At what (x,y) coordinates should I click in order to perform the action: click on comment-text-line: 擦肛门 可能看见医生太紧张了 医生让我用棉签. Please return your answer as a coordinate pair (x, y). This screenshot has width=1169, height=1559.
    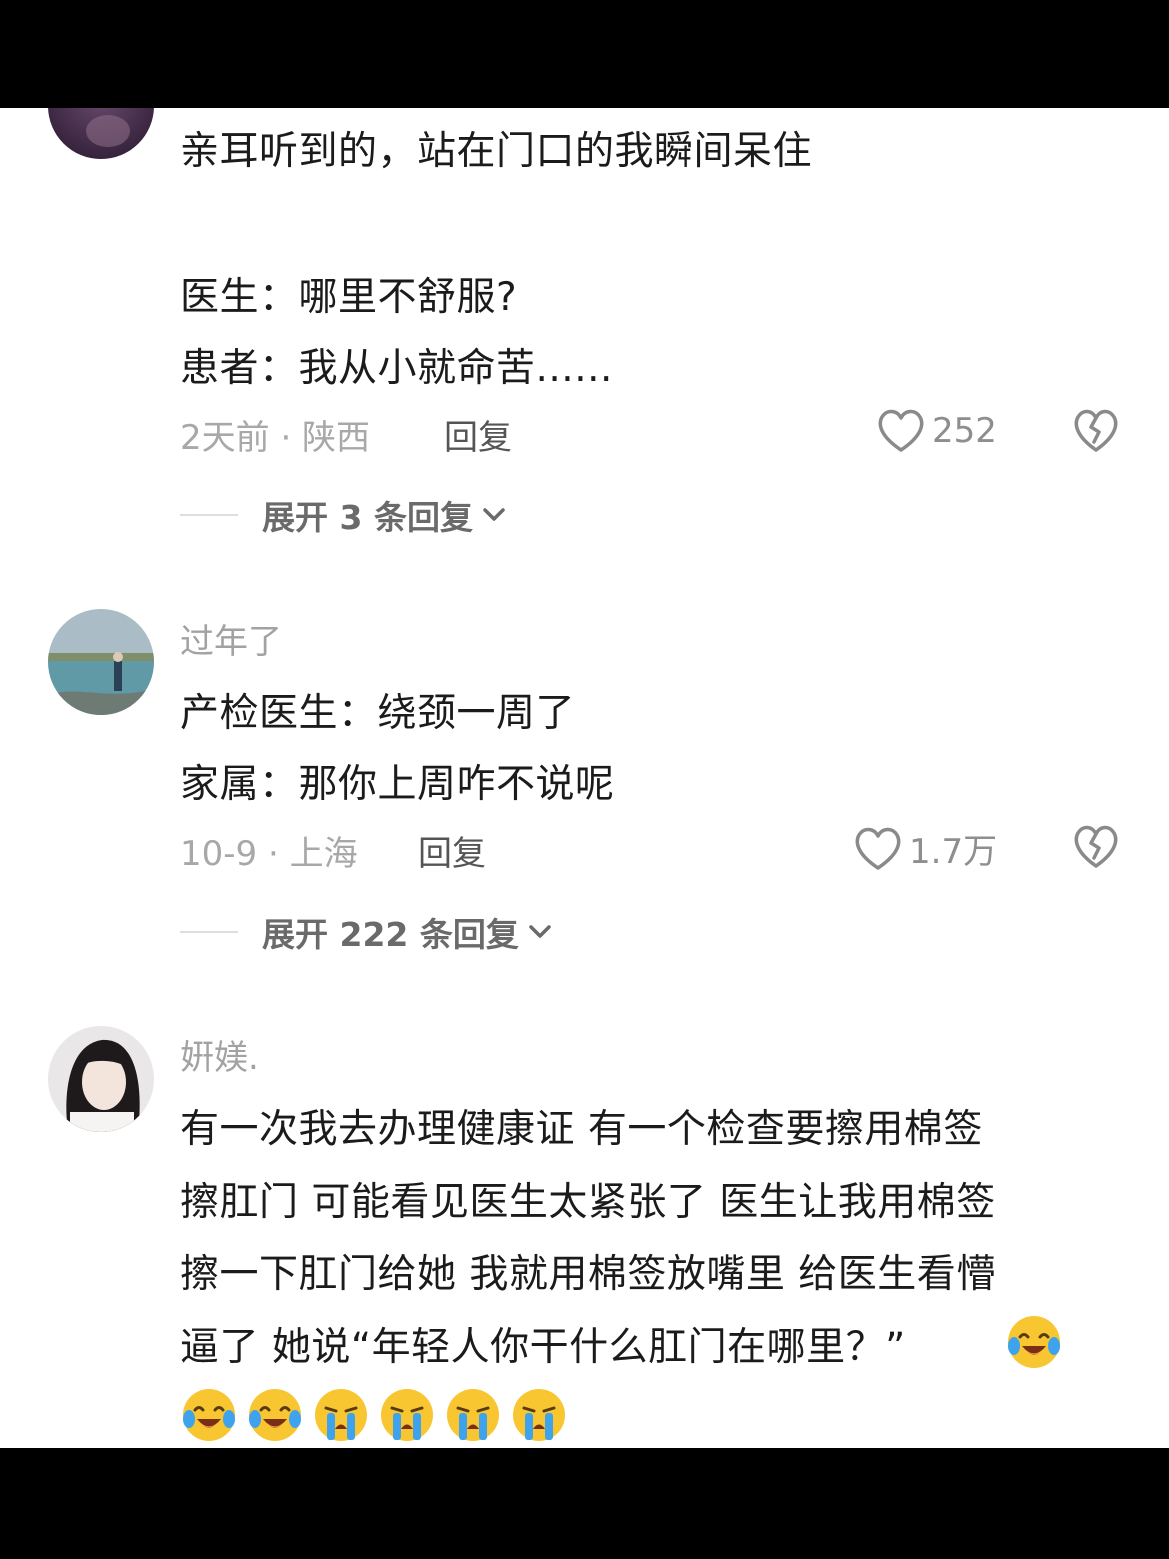
    Looking at the image, I should click on (588, 1202).